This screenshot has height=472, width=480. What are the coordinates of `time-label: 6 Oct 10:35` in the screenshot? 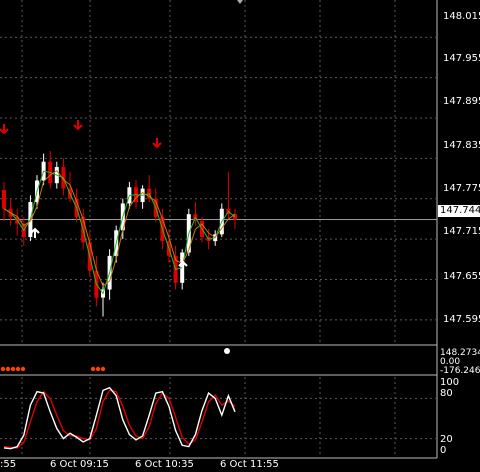 It's located at (164, 464).